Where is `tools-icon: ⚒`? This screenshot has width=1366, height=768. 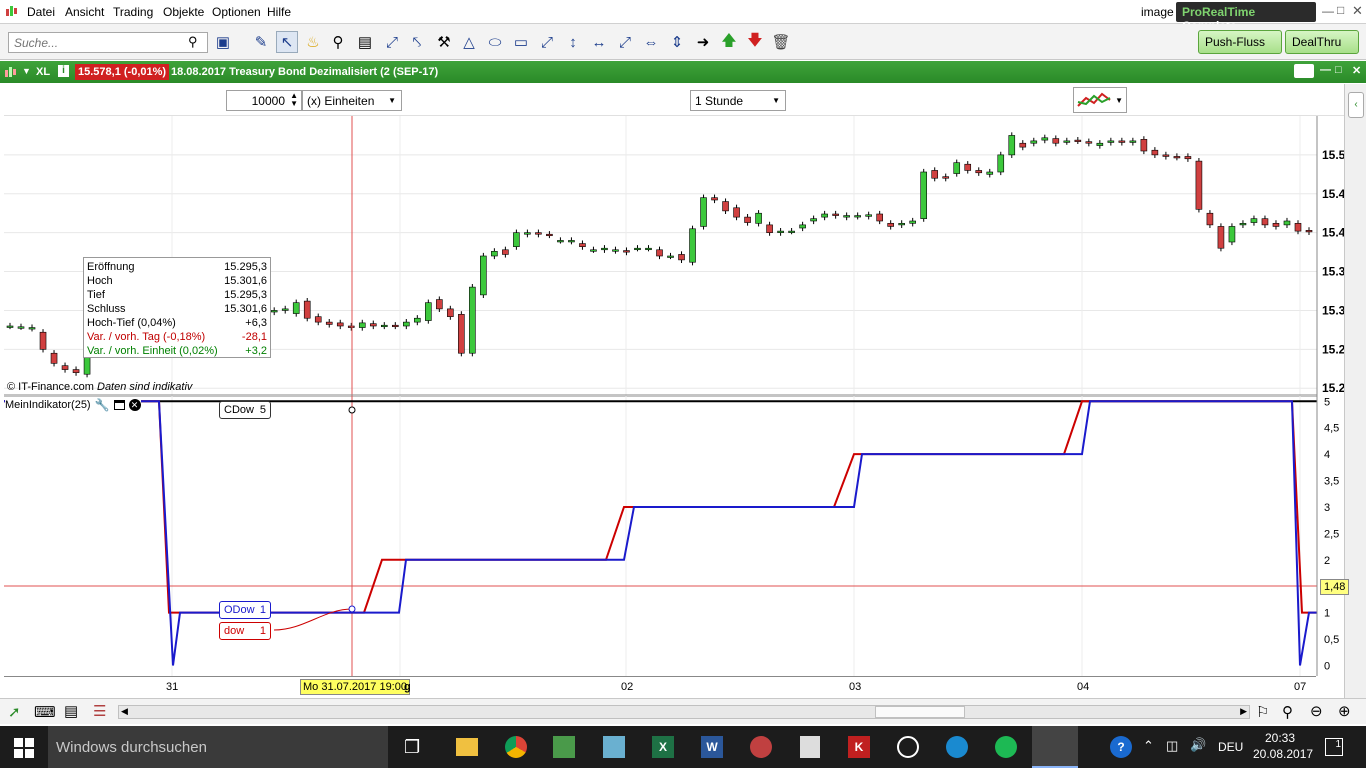
tools-icon: ⚒ is located at coordinates (444, 42).